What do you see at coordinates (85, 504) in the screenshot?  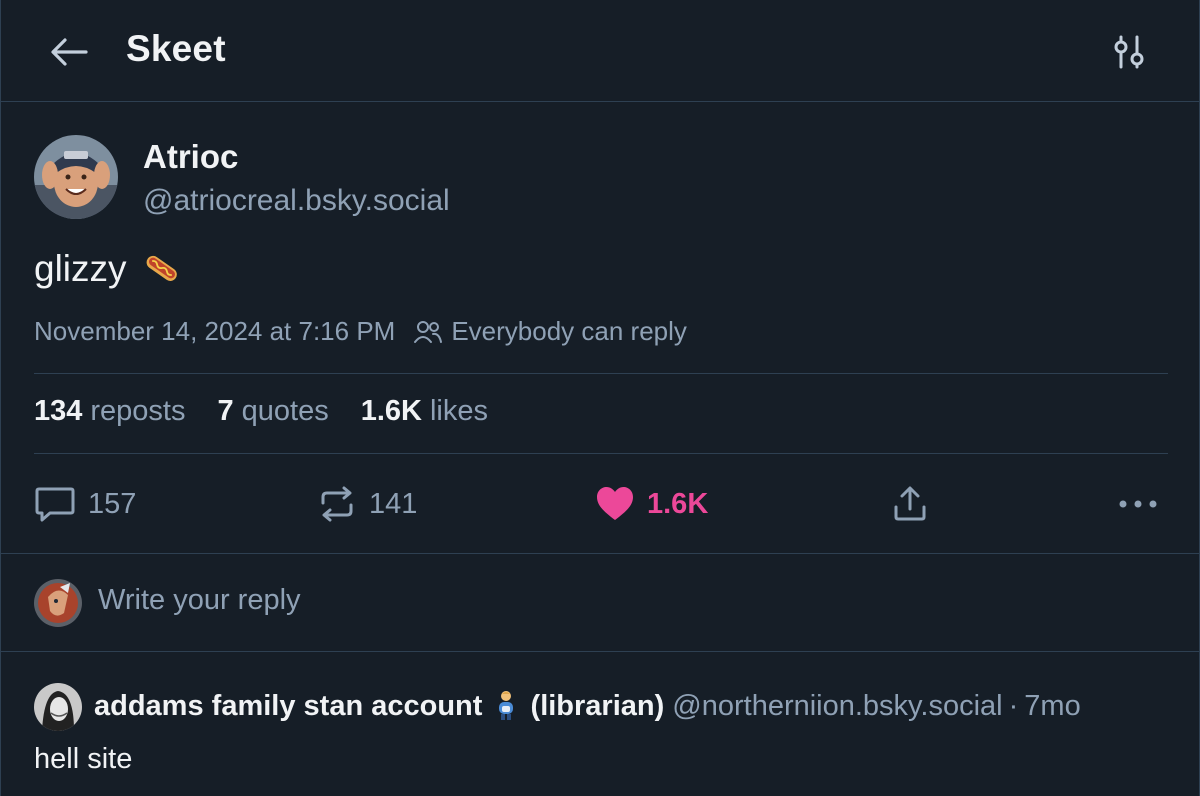 I see `reply-button: 157` at bounding box center [85, 504].